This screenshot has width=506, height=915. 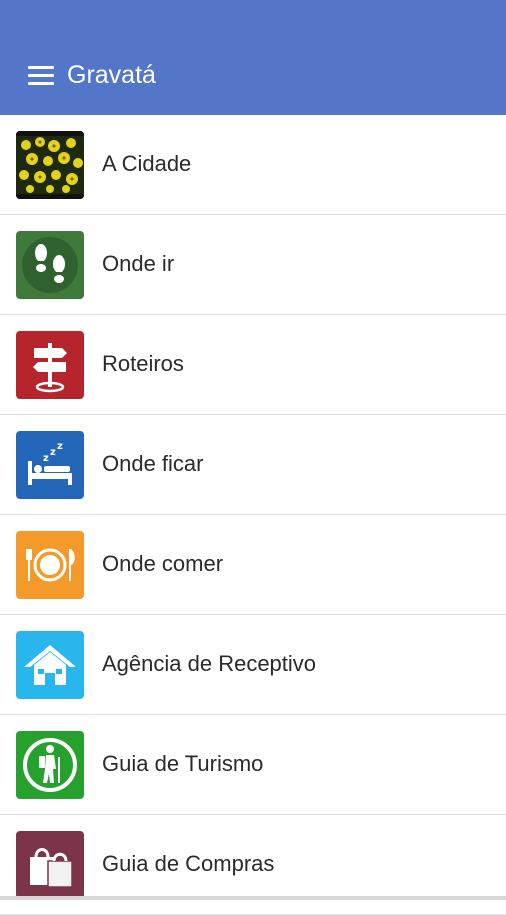 What do you see at coordinates (111, 75) in the screenshot?
I see `app-title: Gravatá` at bounding box center [111, 75].